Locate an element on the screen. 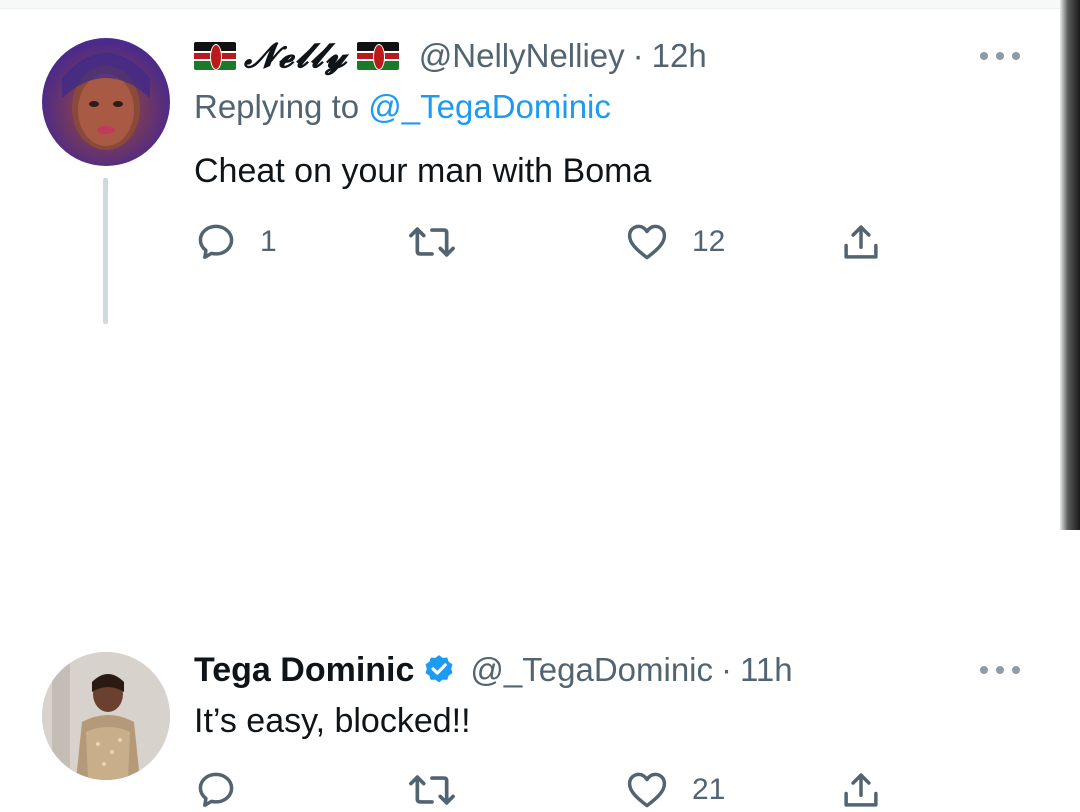 The height and width of the screenshot is (812, 1080). user-handle: @_TegaDominic is located at coordinates (591, 670).